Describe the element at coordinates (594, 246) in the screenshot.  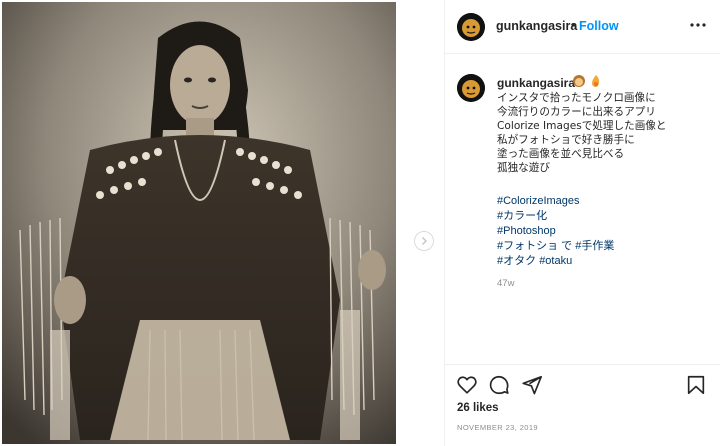
I see `hashtag-link: #手作業` at that location.